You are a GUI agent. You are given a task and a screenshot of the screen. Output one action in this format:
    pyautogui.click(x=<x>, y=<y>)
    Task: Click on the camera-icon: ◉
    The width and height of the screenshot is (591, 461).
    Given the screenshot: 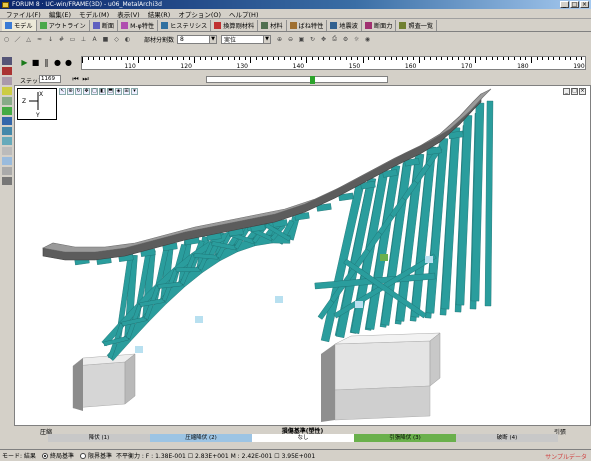 What is the action you would take?
    pyautogui.click(x=367, y=39)
    